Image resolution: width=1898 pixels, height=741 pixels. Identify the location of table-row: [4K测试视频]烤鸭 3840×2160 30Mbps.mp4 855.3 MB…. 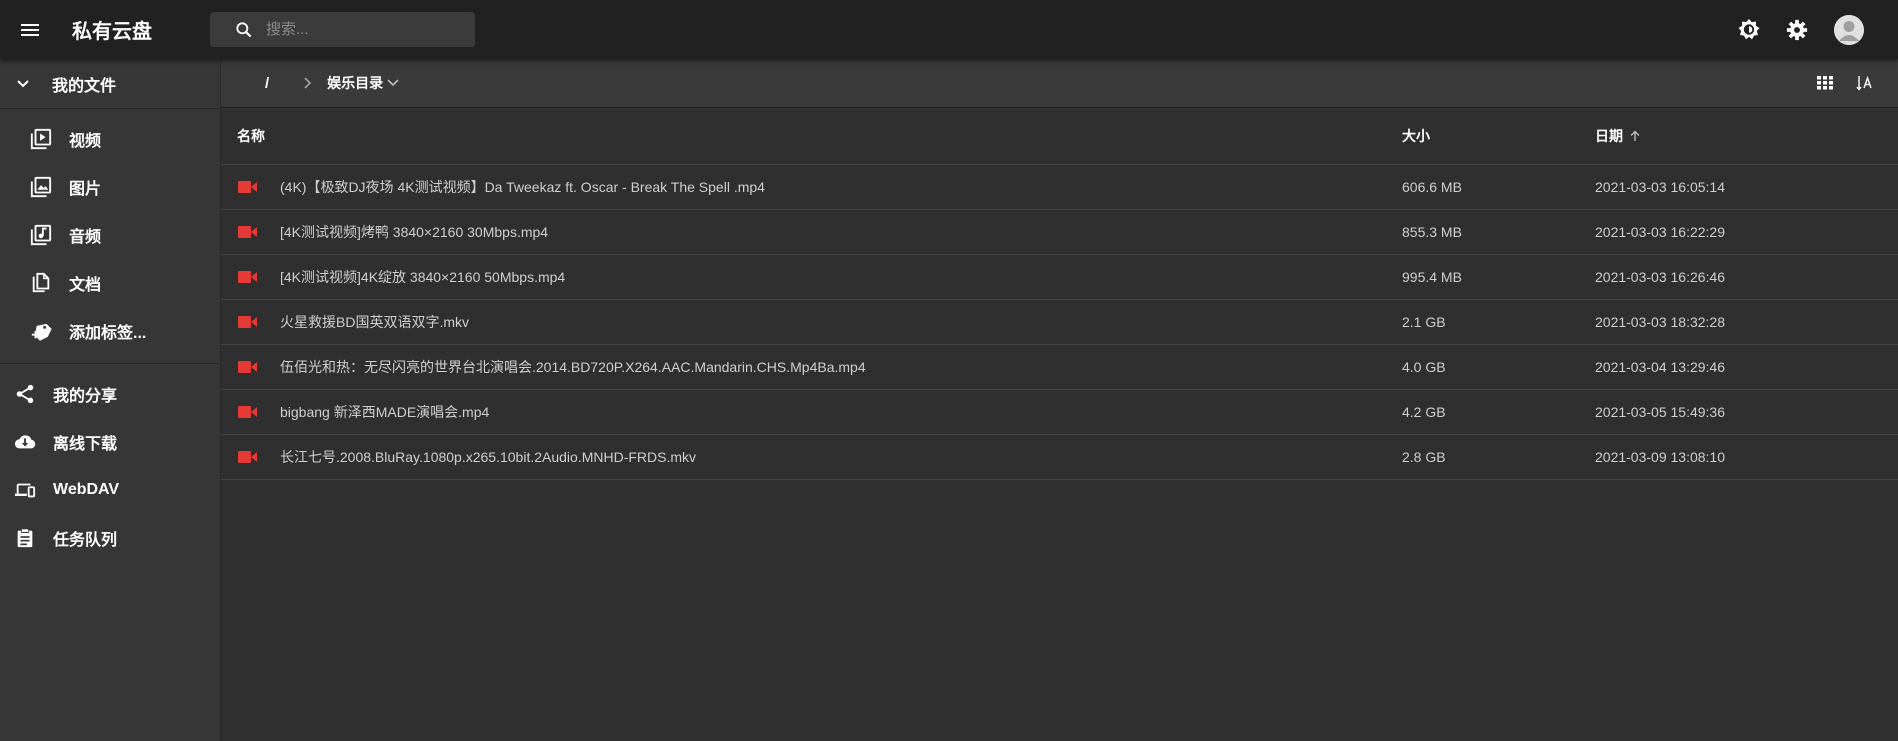
(1059, 232).